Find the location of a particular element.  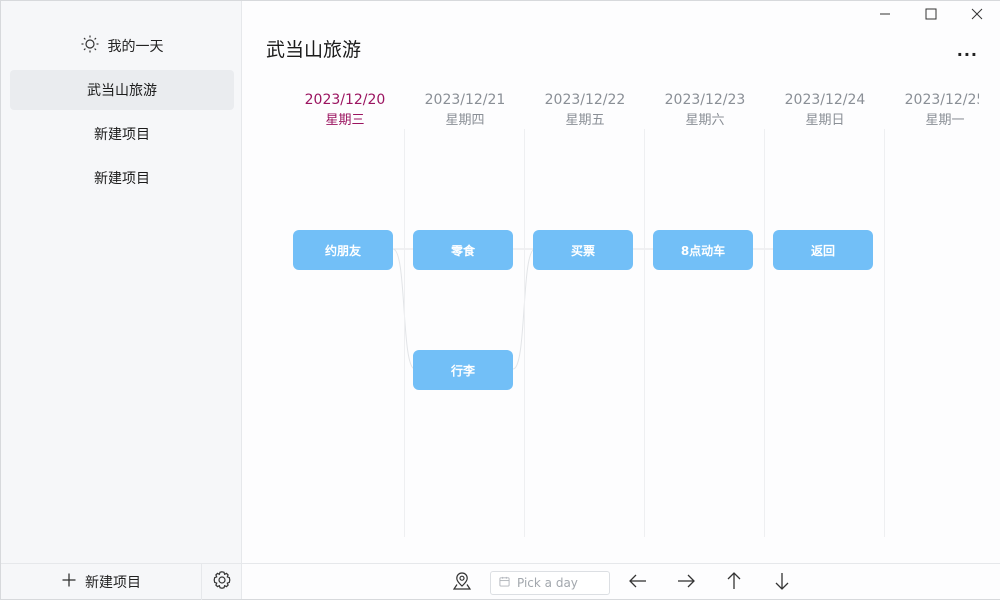

scroll-left-button is located at coordinates (638, 583).